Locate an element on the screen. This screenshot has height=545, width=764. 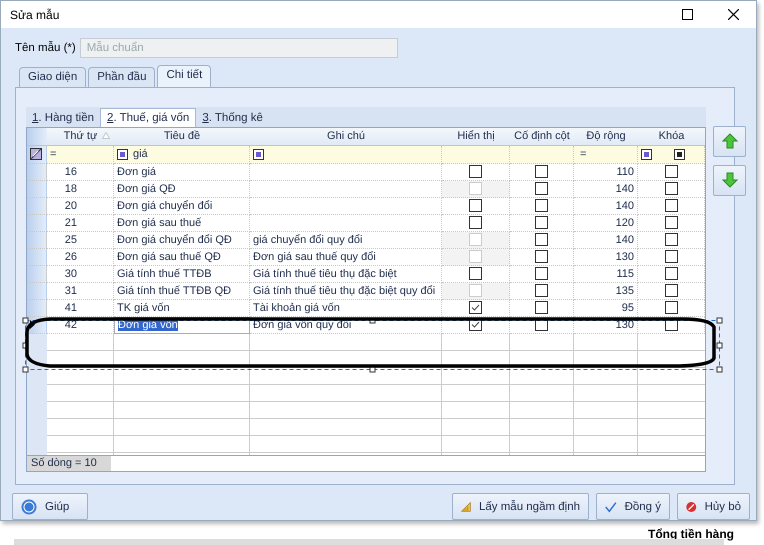
window-title: Sửa mẫu is located at coordinates (35, 15).